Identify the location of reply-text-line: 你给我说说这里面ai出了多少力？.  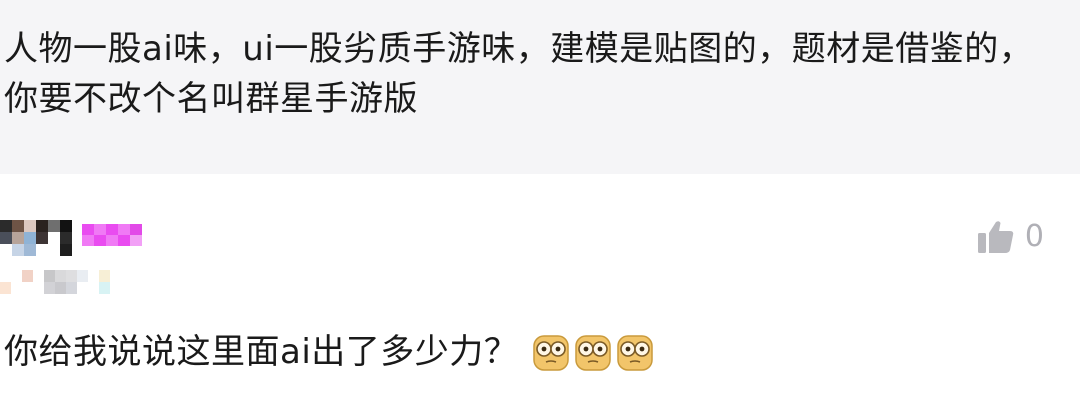
(329, 352).